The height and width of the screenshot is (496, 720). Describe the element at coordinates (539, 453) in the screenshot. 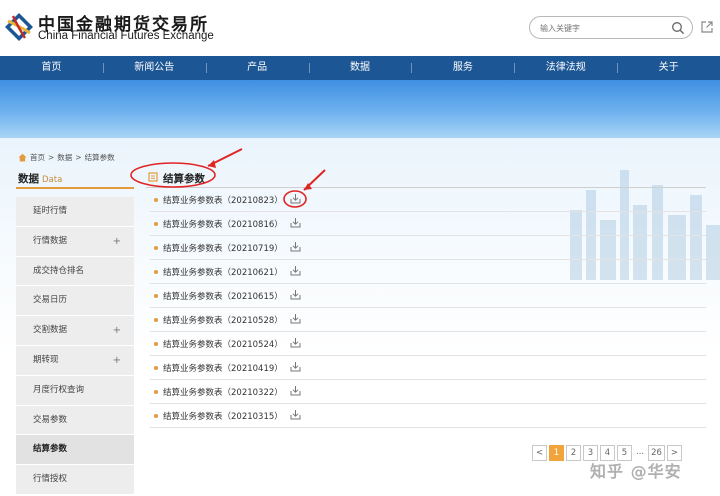

I see `pagination-prev-button: <` at that location.